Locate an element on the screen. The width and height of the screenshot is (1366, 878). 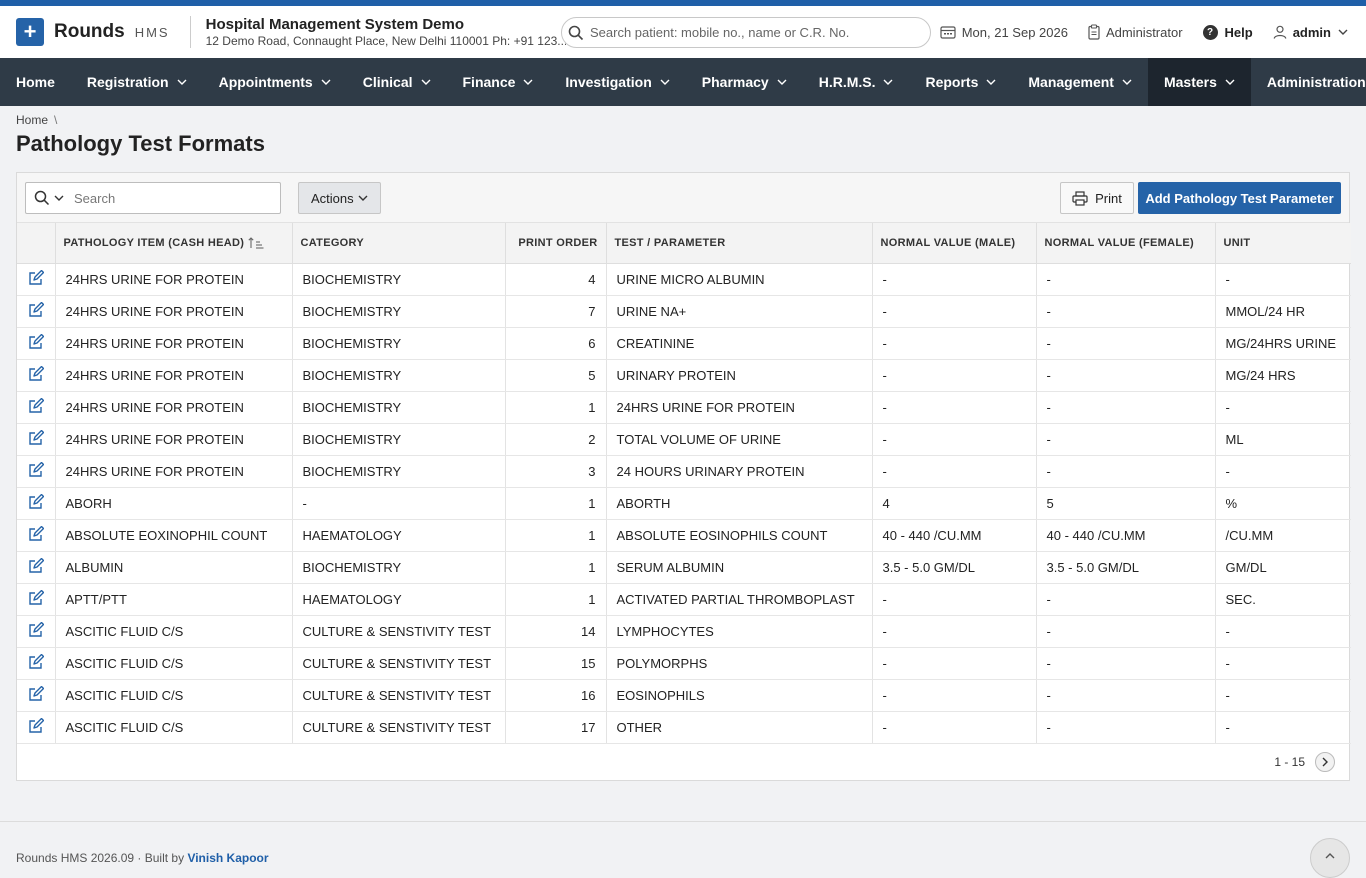
help-label: Help is located at coordinates (1238, 32).